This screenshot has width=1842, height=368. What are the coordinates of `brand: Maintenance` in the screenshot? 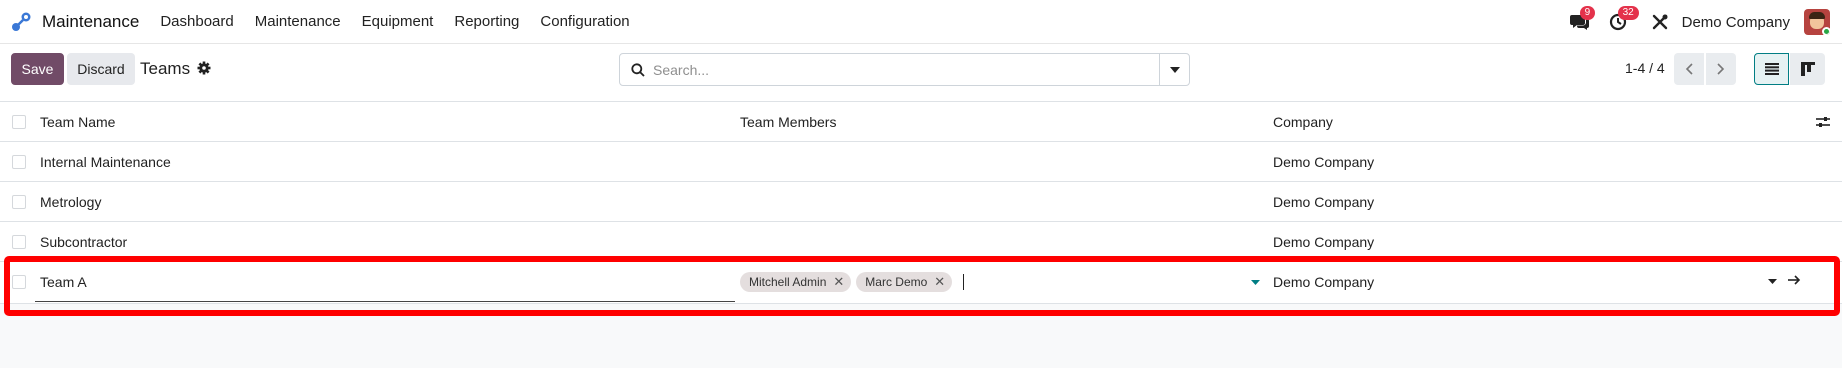 It's located at (85, 22).